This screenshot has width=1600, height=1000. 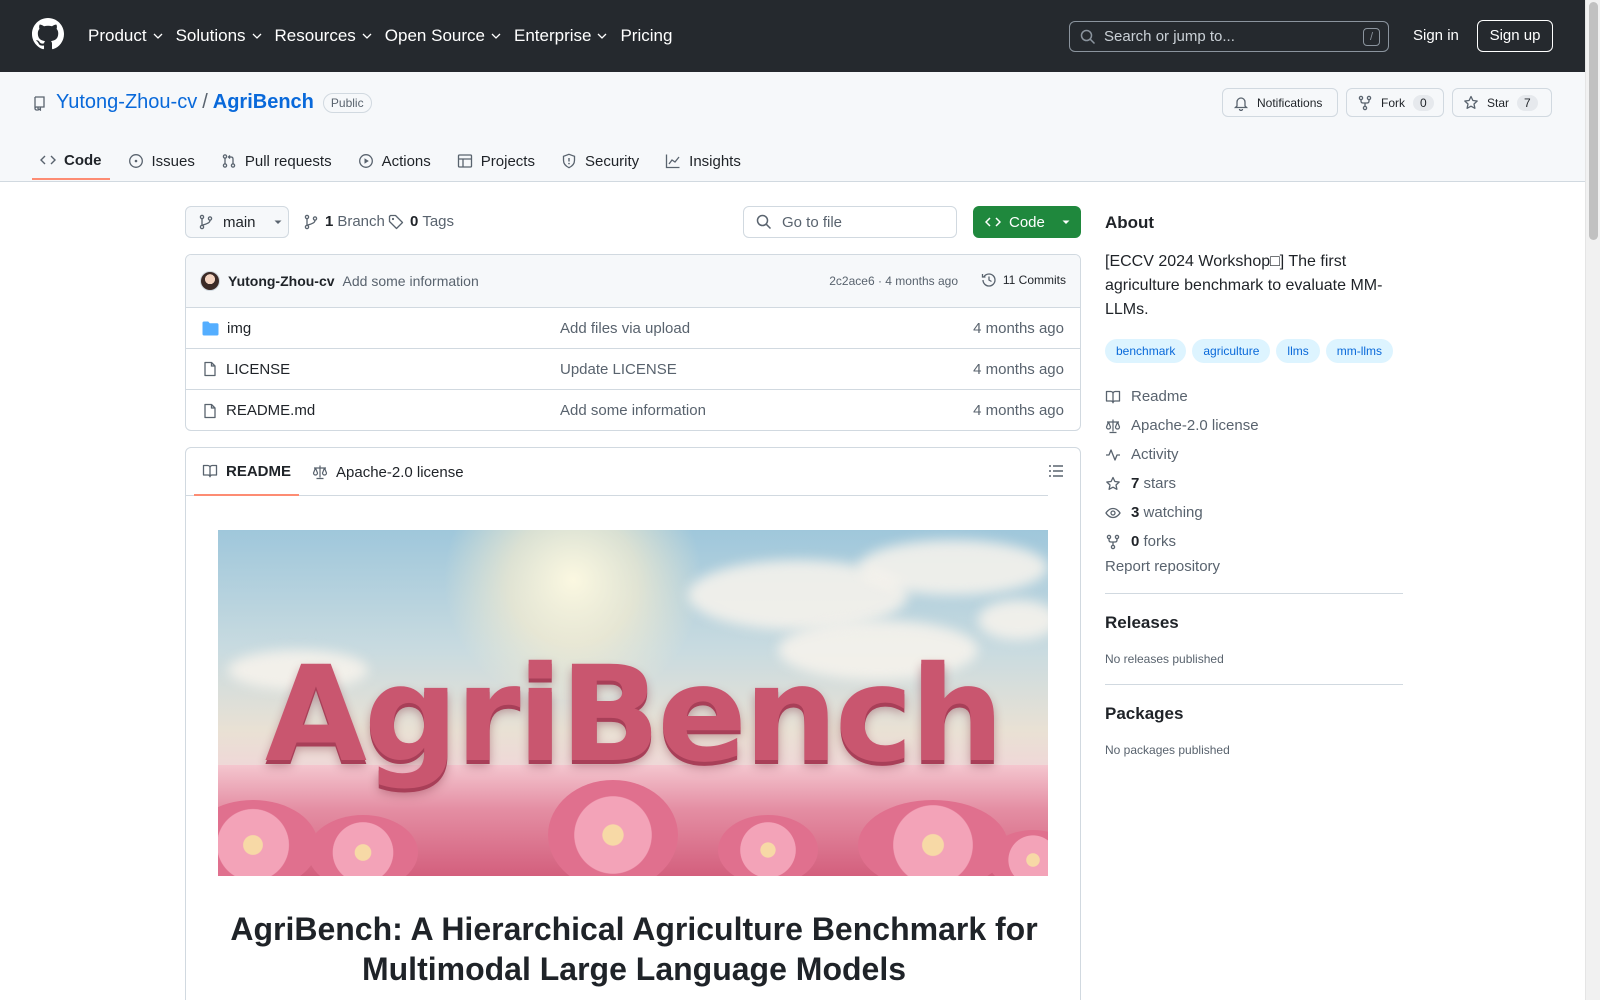 What do you see at coordinates (365, 161) in the screenshot?
I see `play-icon` at bounding box center [365, 161].